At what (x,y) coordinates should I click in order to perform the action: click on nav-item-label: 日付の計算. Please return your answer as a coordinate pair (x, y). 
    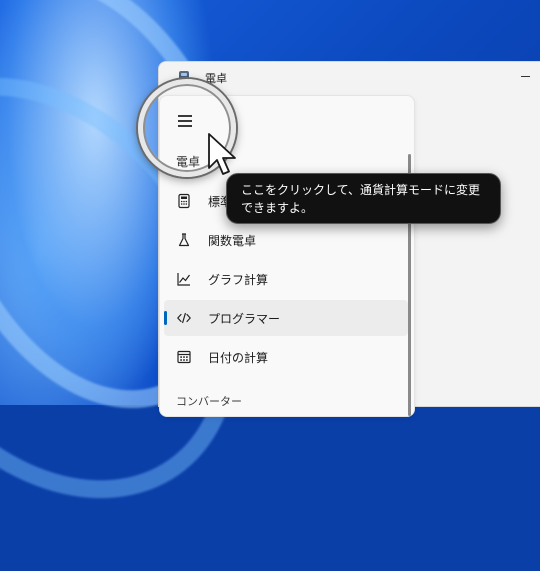
    Looking at the image, I should click on (238, 358).